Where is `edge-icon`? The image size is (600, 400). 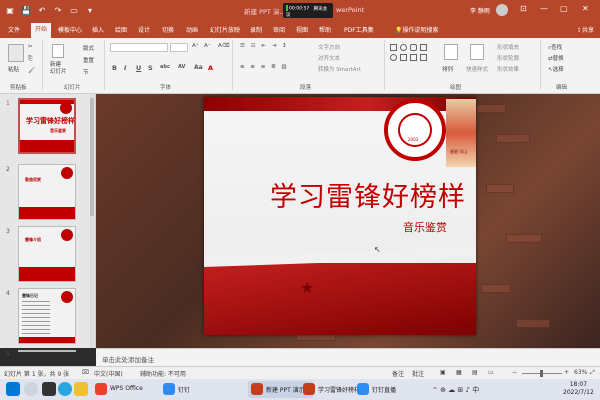 edge-icon is located at coordinates (65, 389).